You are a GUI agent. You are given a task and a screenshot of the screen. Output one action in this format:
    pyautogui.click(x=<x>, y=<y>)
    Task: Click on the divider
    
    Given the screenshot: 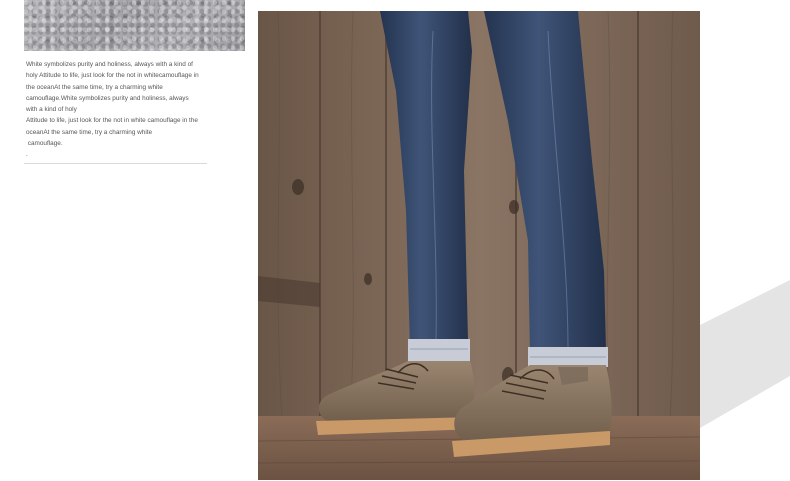 What is the action you would take?
    pyautogui.click(x=115, y=163)
    